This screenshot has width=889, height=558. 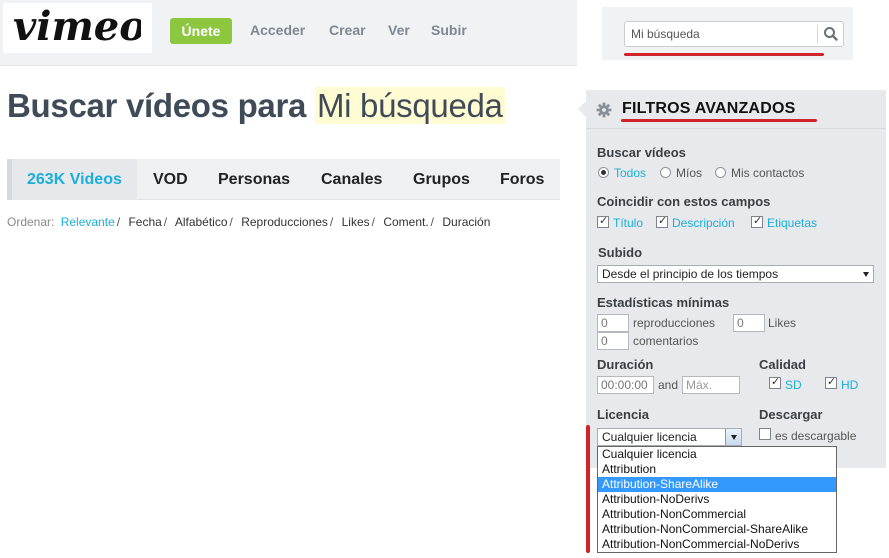 I want to click on checkbox-hd, so click(x=831, y=382).